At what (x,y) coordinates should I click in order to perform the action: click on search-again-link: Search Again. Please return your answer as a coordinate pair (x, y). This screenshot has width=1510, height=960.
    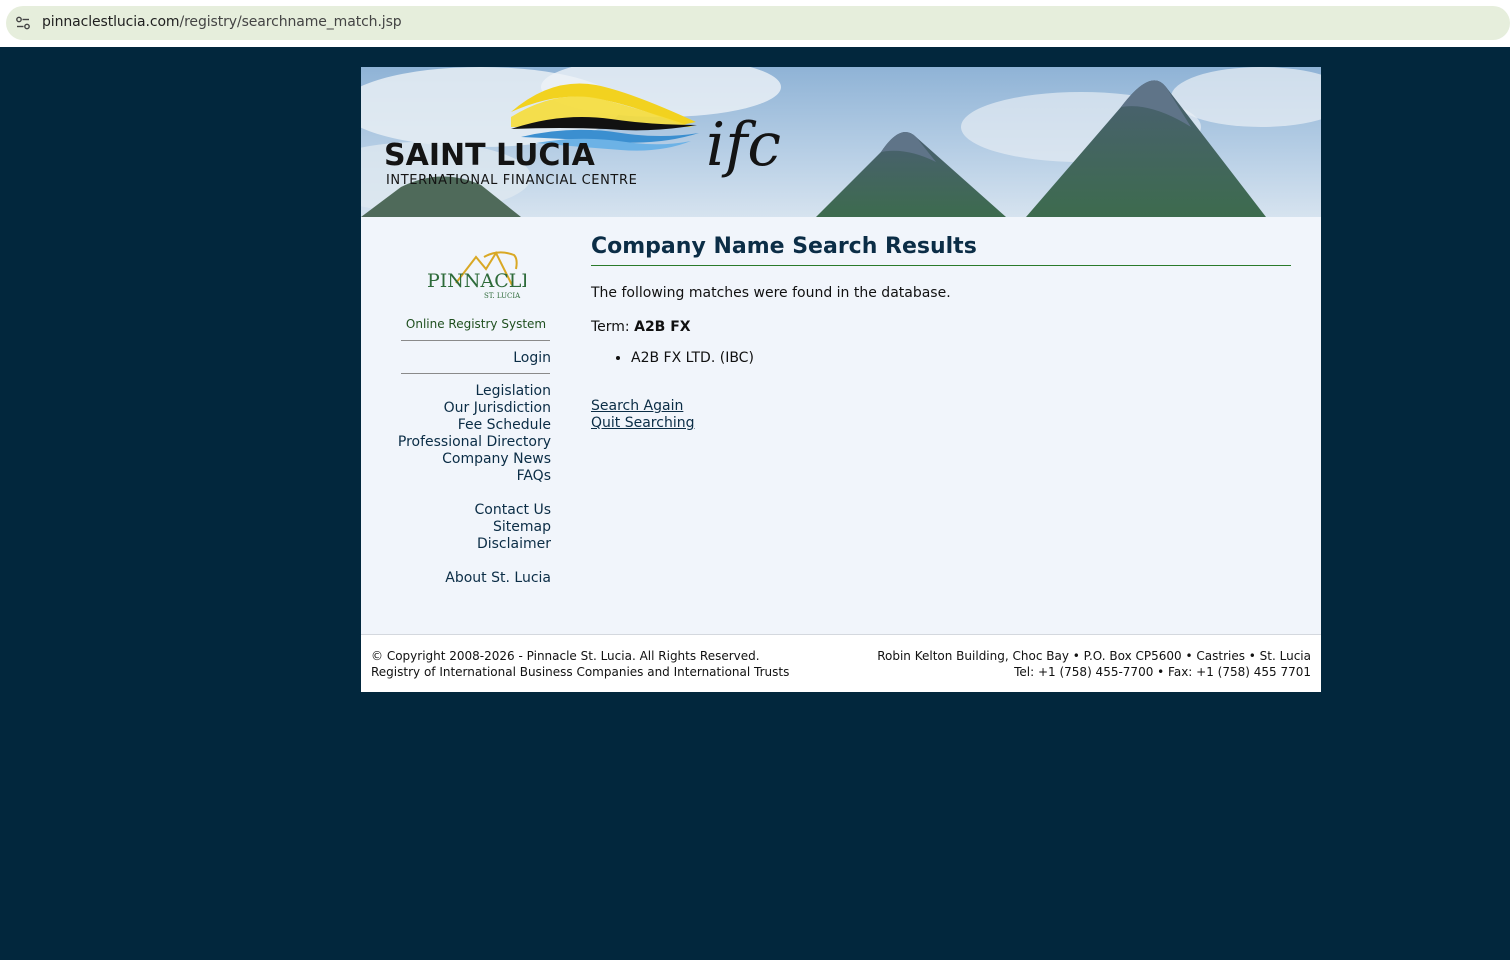
    Looking at the image, I should click on (637, 406).